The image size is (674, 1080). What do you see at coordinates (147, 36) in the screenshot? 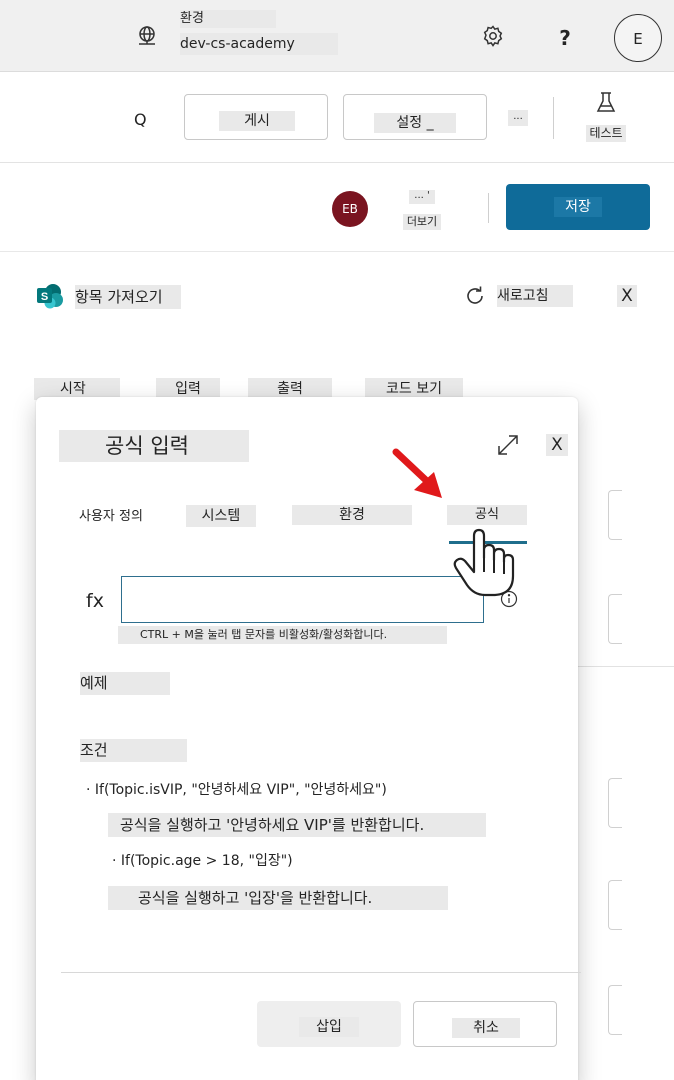
I see `globe-icon` at bounding box center [147, 36].